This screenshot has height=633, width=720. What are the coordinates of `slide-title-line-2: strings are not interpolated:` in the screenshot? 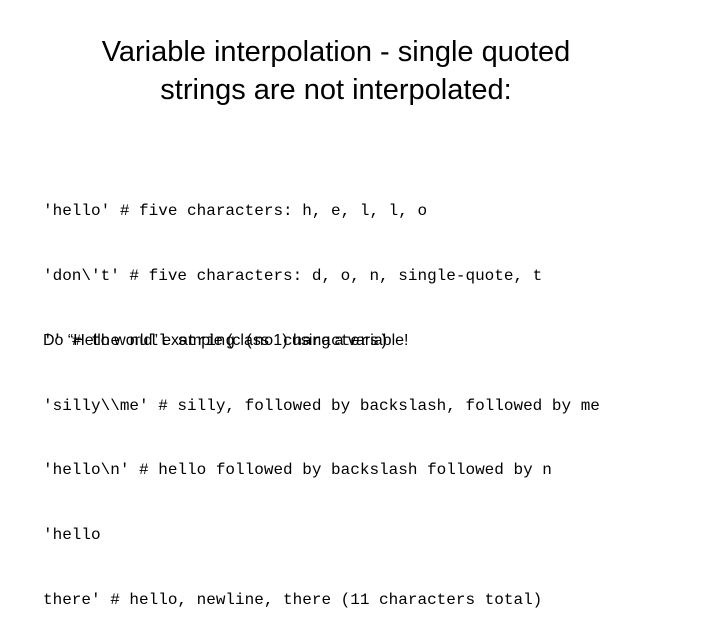 It's located at (336, 90).